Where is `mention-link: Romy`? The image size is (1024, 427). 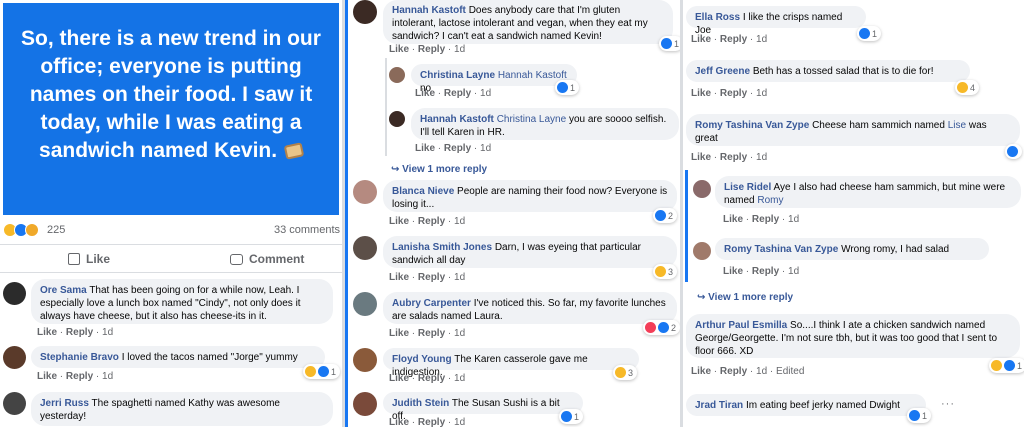 mention-link: Romy is located at coordinates (770, 200).